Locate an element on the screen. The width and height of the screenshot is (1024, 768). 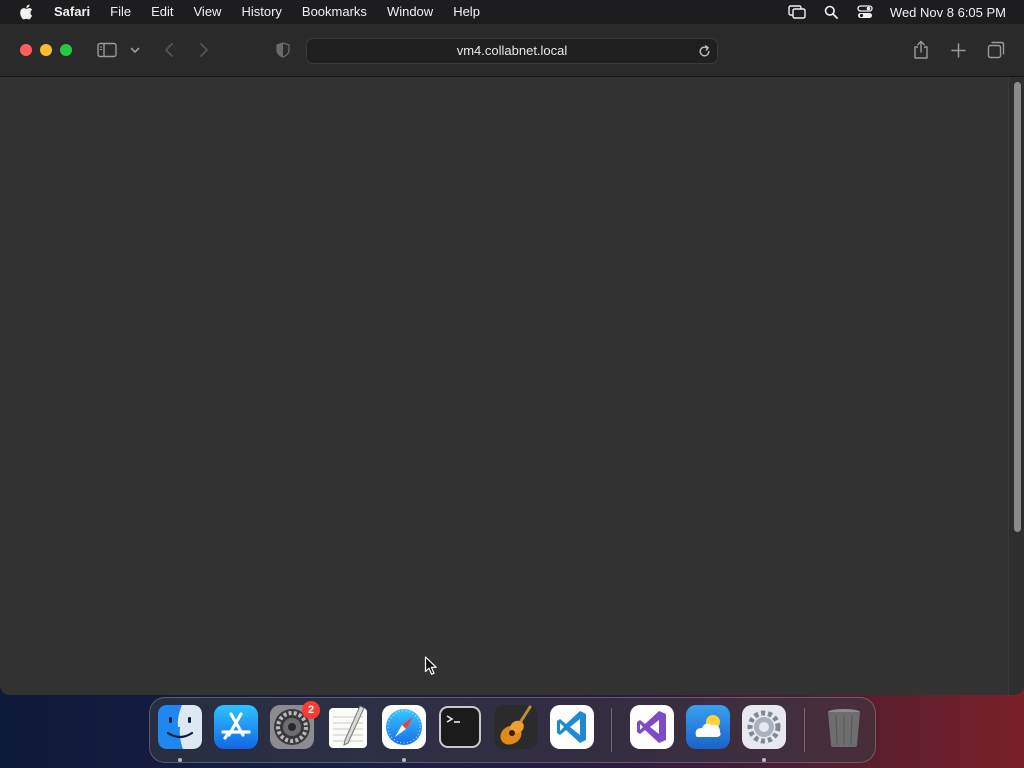
safari-icon is located at coordinates (404, 727).